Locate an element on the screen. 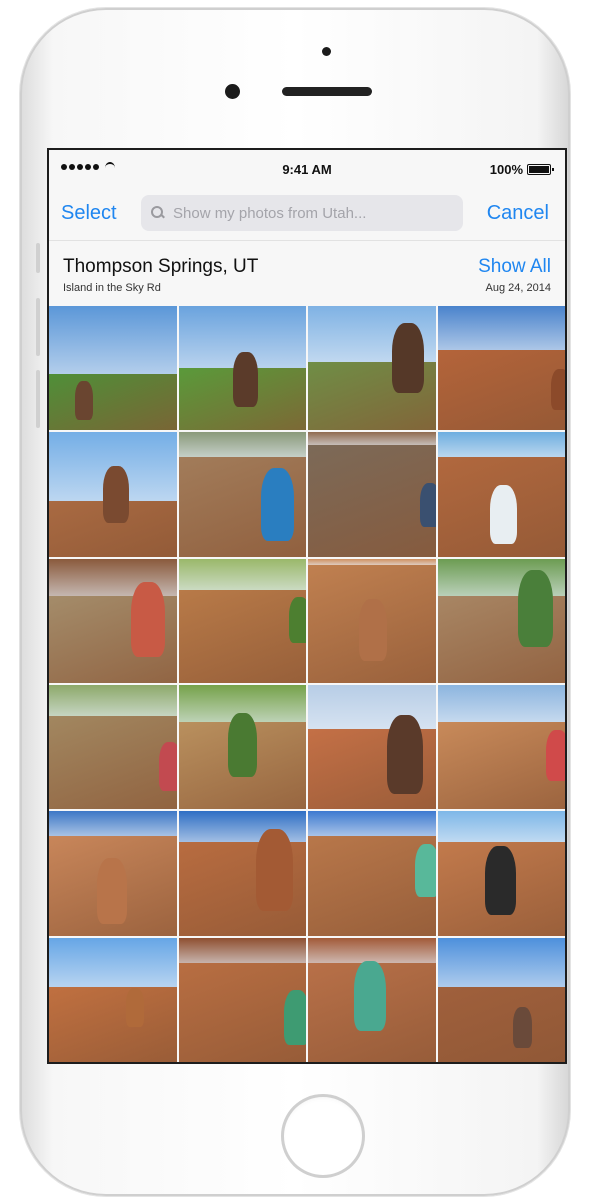  volume-down-button is located at coordinates (38, 399).